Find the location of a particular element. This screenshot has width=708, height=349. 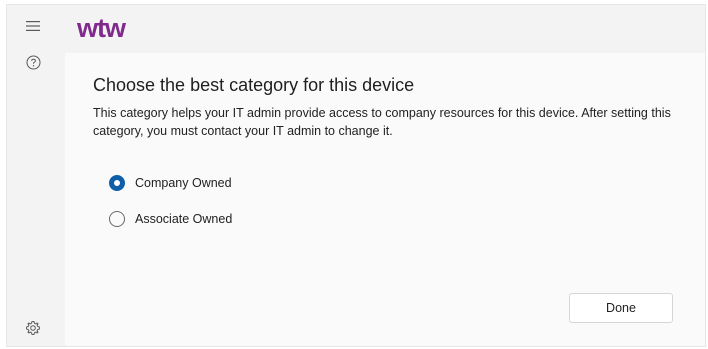

done-button: Done is located at coordinates (621, 308).